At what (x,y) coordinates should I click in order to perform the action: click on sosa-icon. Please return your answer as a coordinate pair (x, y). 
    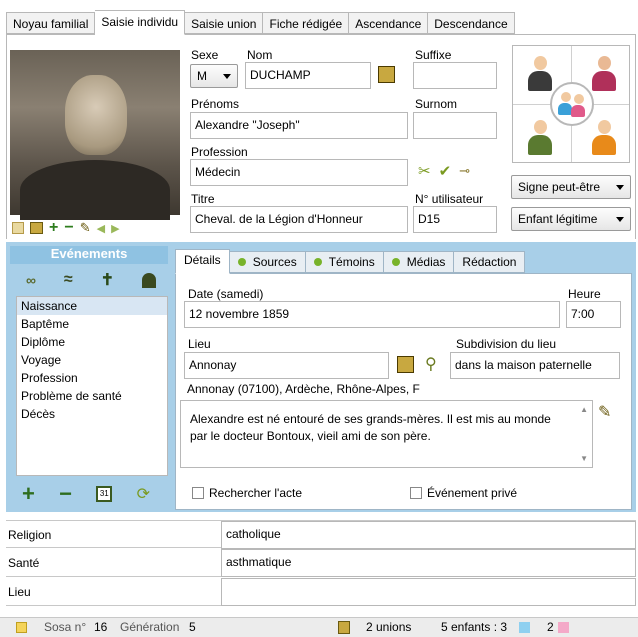
    Looking at the image, I should click on (21, 627).